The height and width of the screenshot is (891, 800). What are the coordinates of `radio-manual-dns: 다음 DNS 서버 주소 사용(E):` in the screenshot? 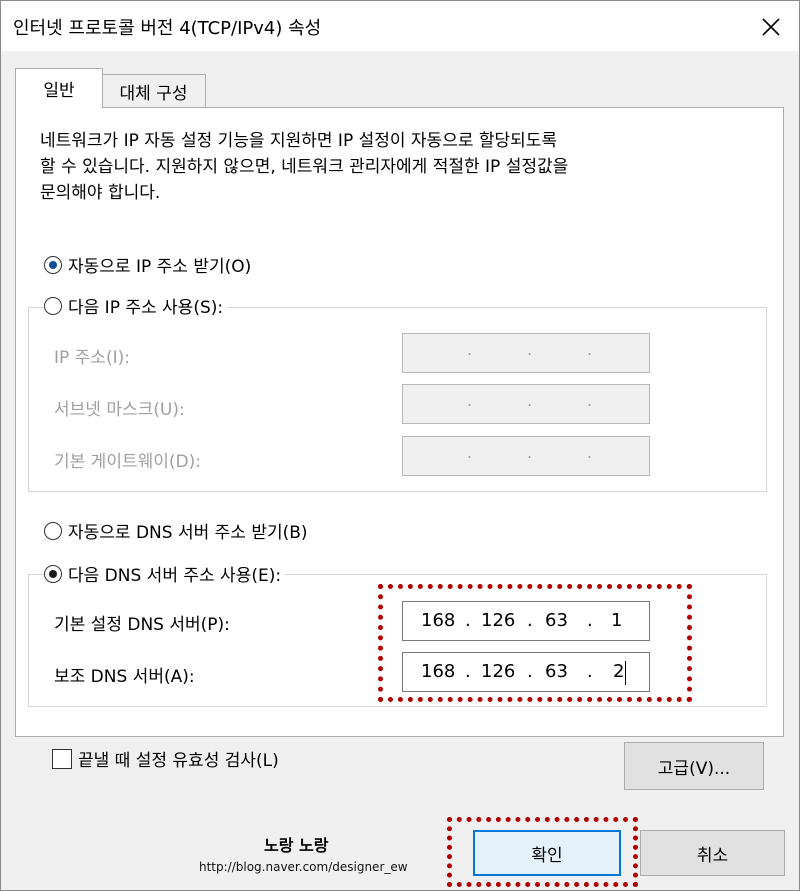 It's located at (165, 573).